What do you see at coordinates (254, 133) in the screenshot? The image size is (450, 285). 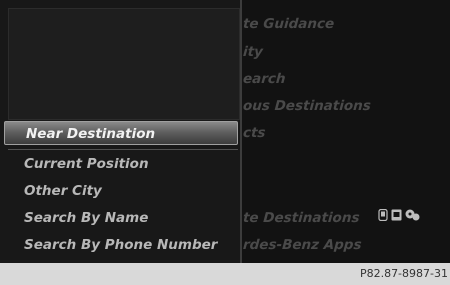 I see `menu-item-contacts: cts` at bounding box center [254, 133].